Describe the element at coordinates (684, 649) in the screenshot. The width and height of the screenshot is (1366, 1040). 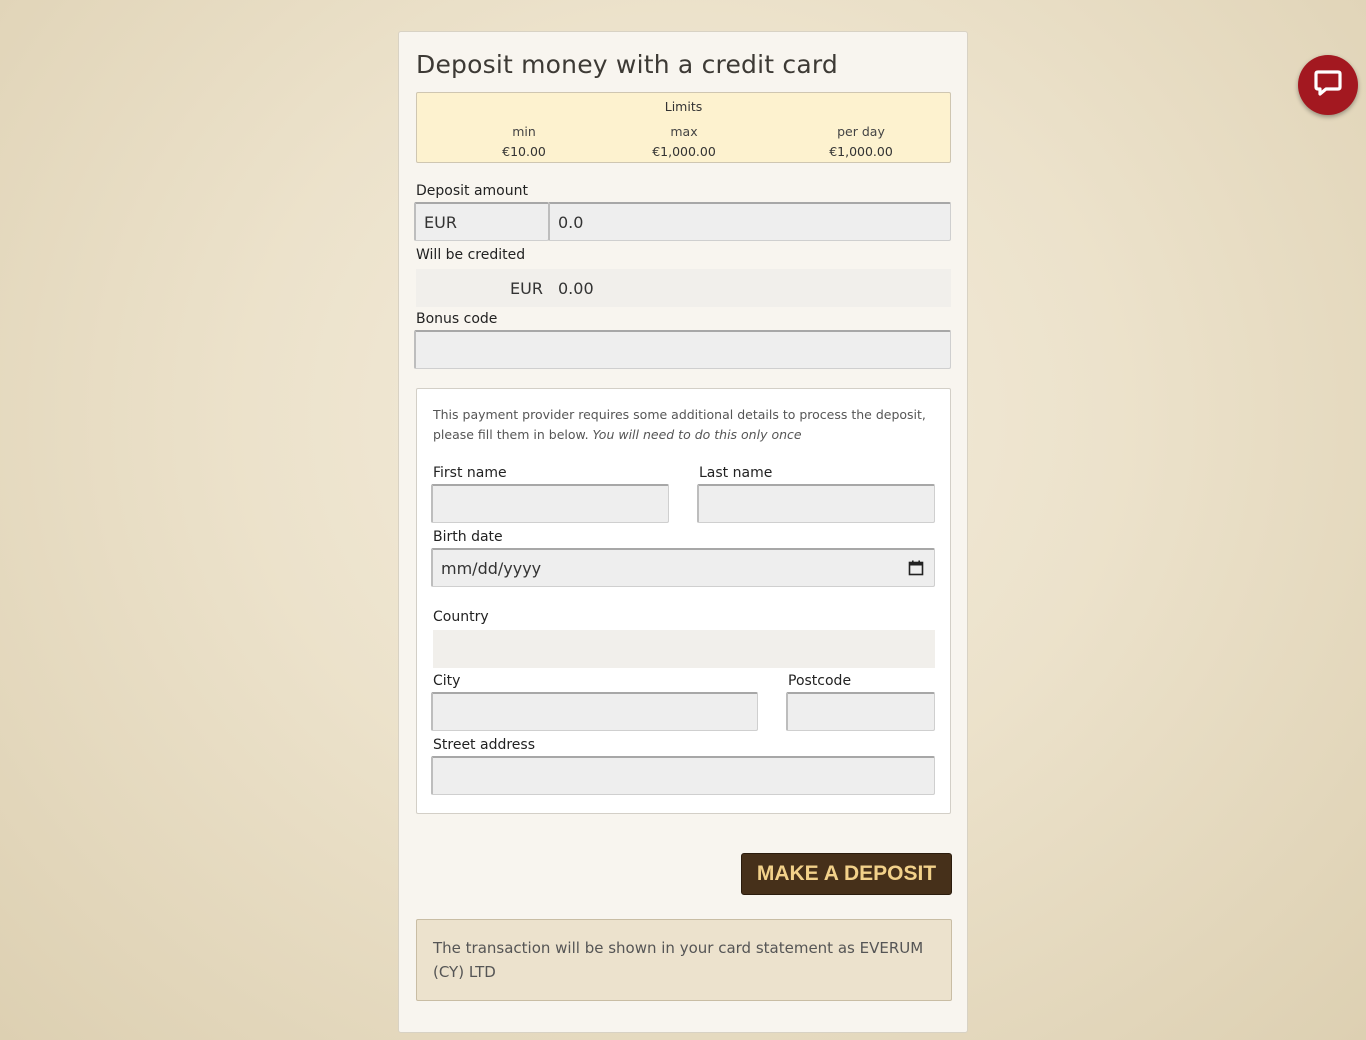
I see `country-select` at that location.